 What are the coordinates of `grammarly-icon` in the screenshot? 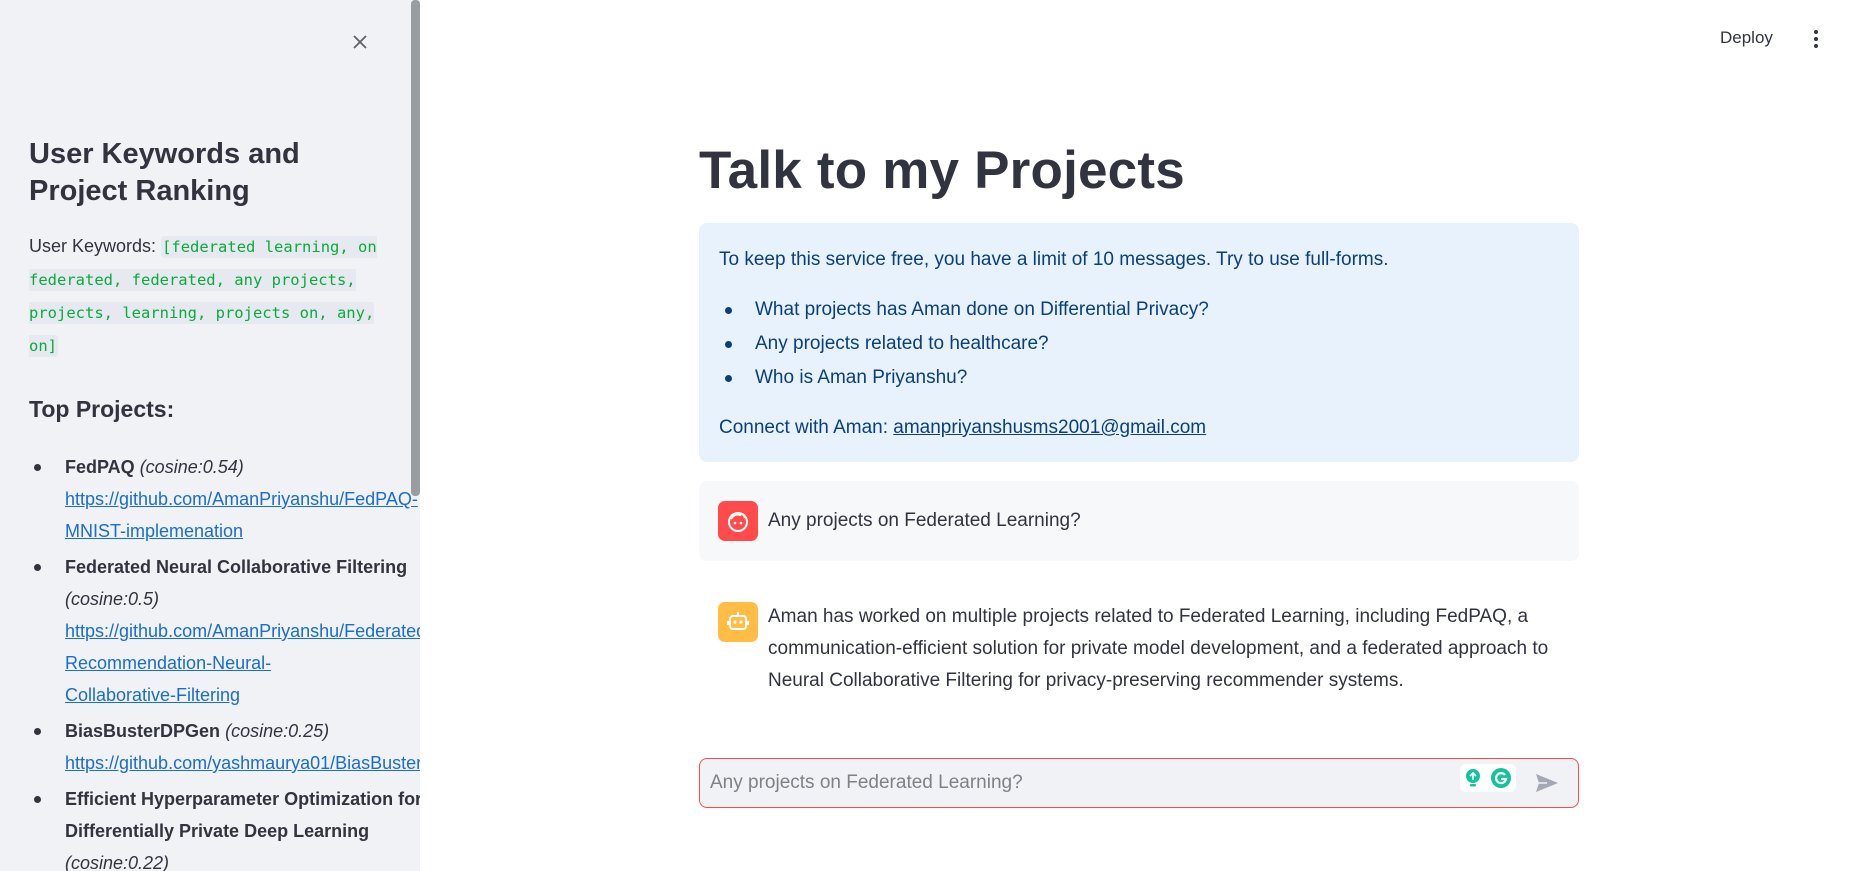 It's located at (1501, 778).